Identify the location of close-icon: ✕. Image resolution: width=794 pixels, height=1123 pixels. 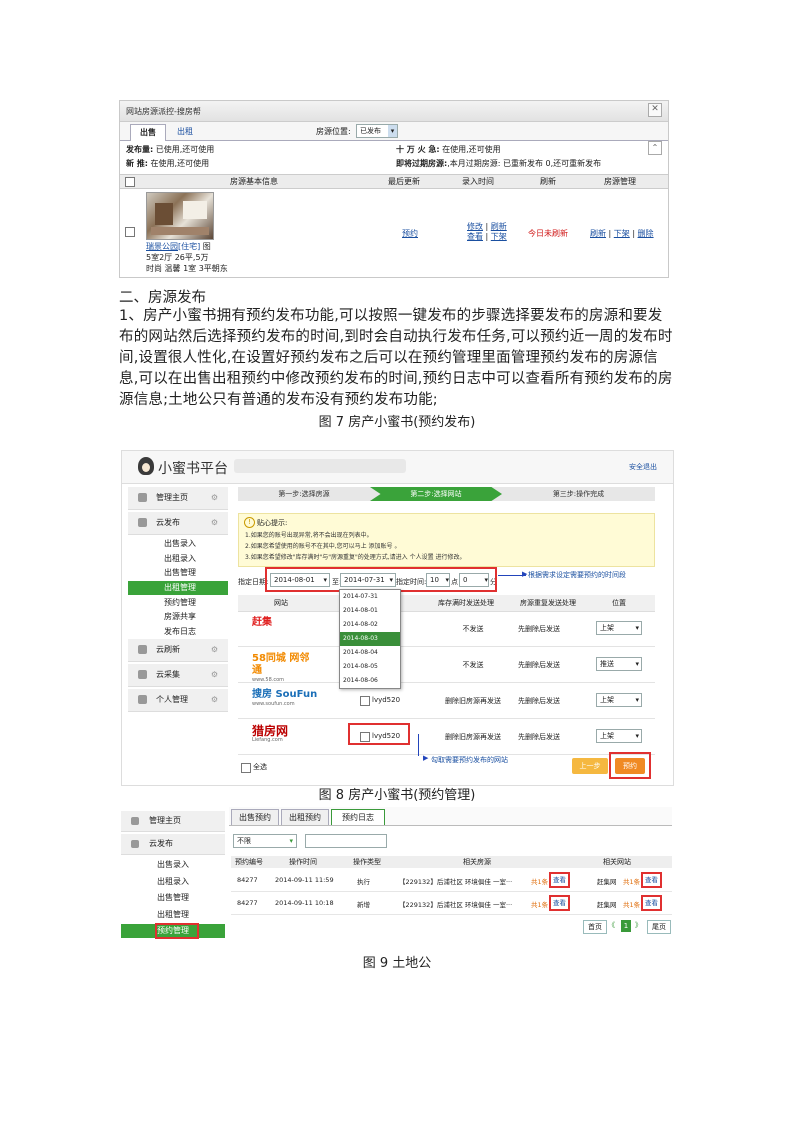
(655, 110).